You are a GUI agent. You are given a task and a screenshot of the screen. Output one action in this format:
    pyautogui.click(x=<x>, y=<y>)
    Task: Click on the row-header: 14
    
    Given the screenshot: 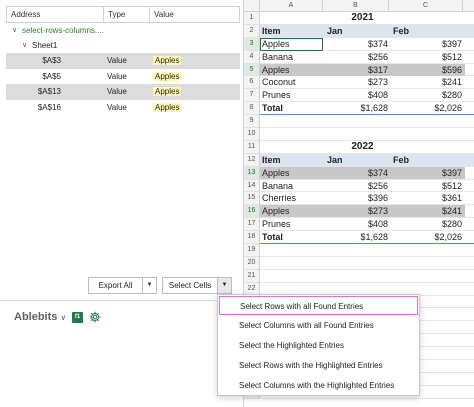 What is the action you would take?
    pyautogui.click(x=252, y=186)
    